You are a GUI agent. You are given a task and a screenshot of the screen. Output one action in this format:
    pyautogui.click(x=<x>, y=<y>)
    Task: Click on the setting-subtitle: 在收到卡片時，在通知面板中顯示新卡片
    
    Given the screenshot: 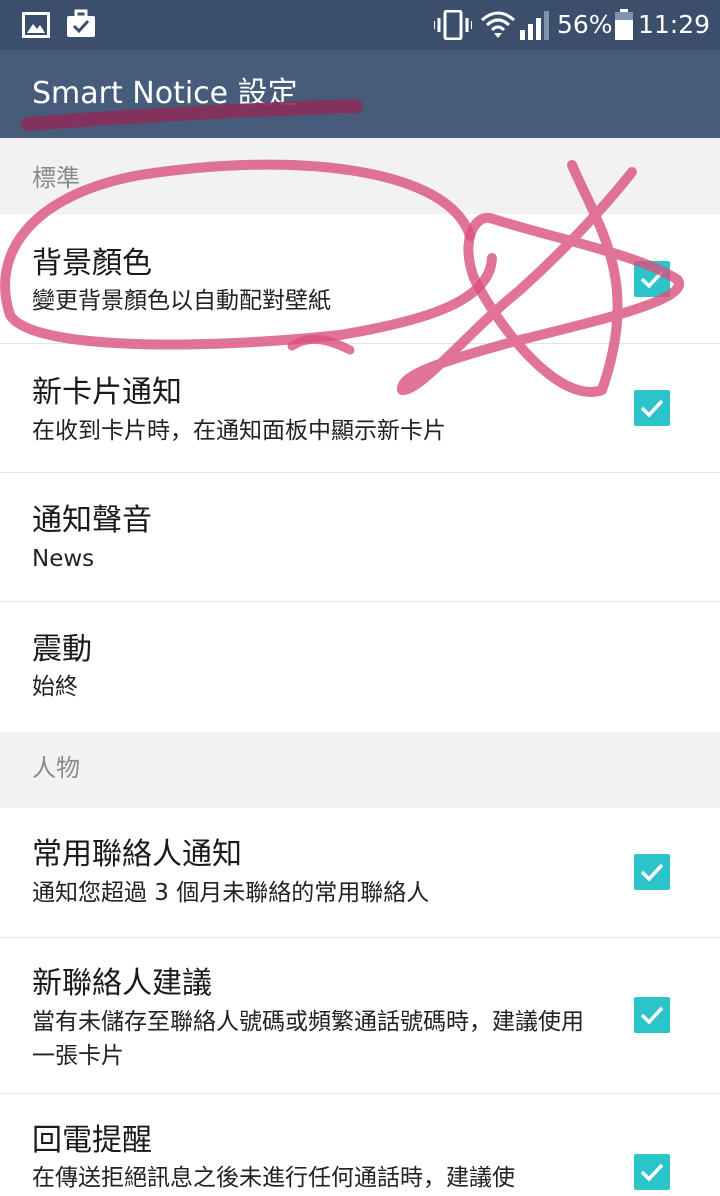 What is the action you would take?
    pyautogui.click(x=239, y=431)
    